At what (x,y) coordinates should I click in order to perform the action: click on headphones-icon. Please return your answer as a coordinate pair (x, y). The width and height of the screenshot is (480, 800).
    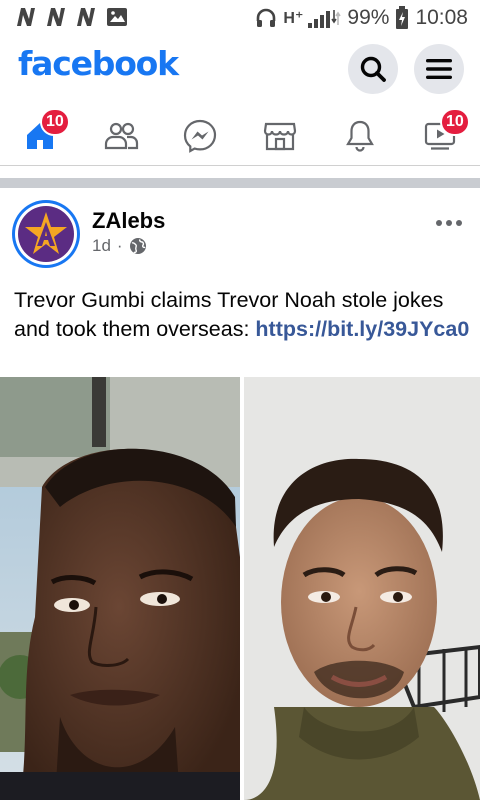
    Looking at the image, I should click on (266, 17).